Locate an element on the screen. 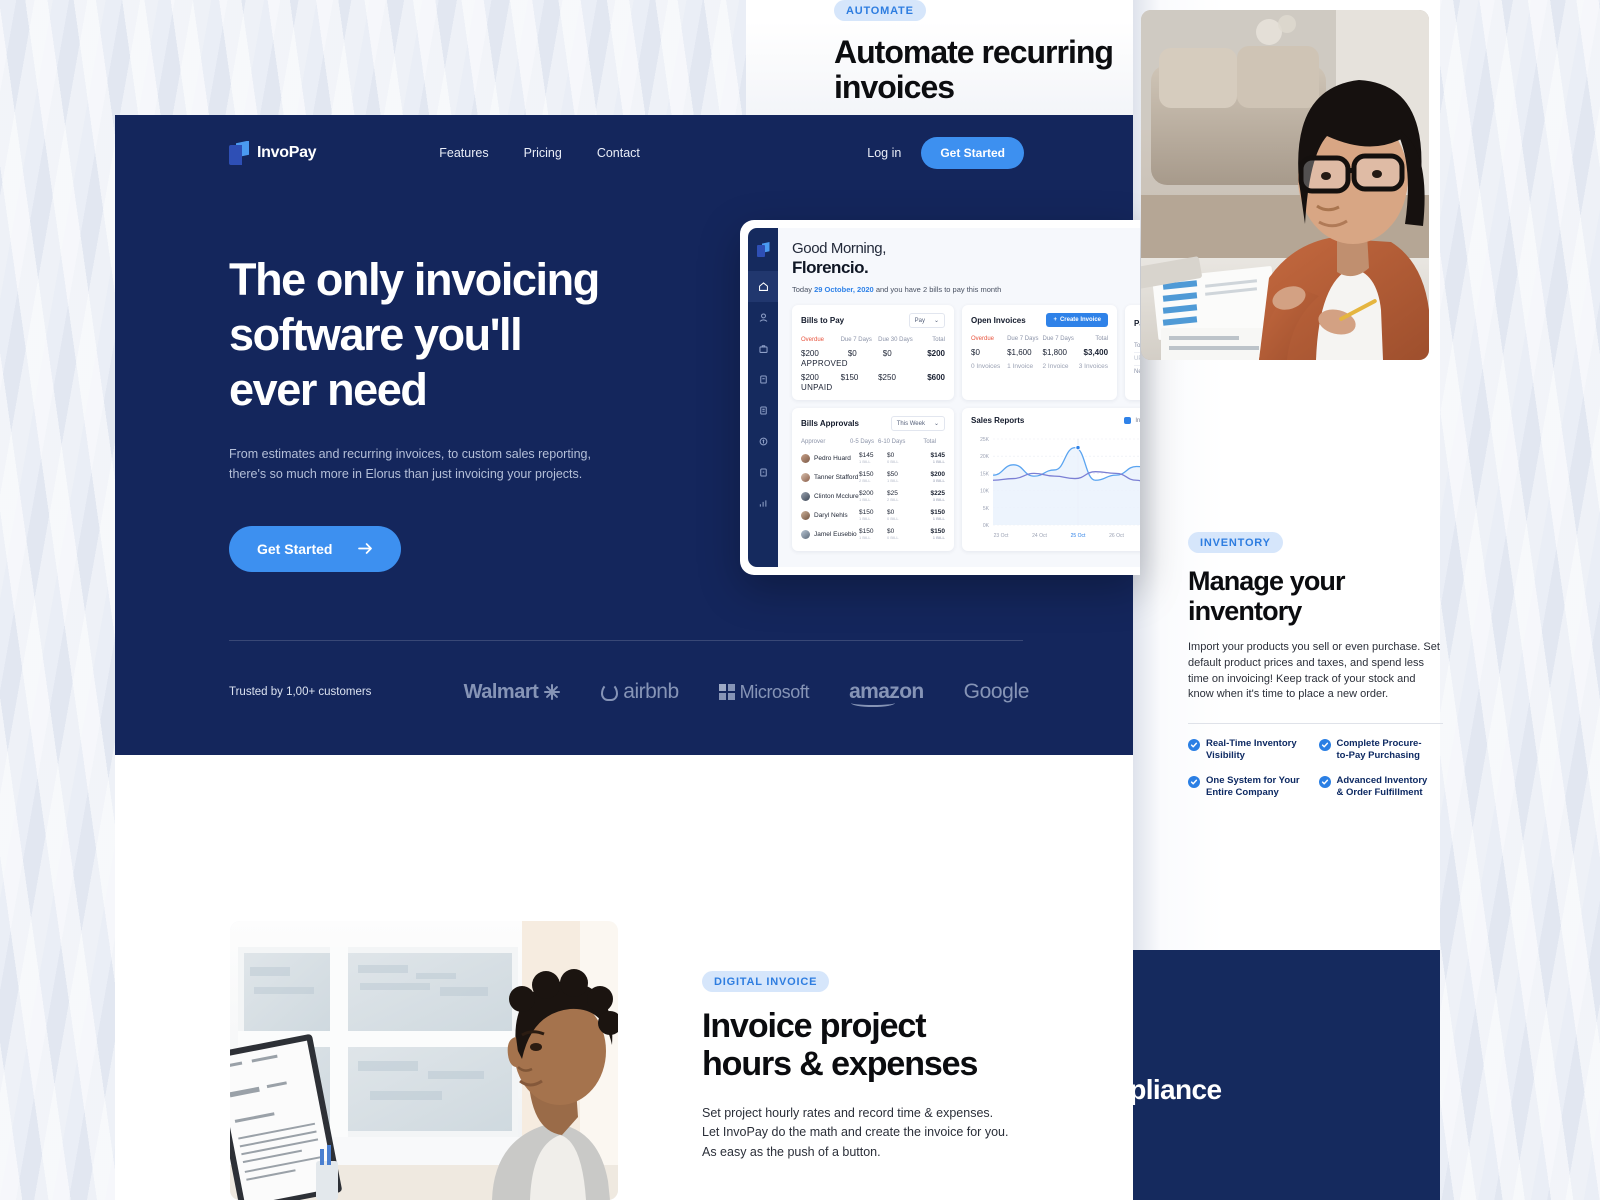 This screenshot has height=1200, width=1600. hero-get-started-button: Get Started is located at coordinates (315, 549).